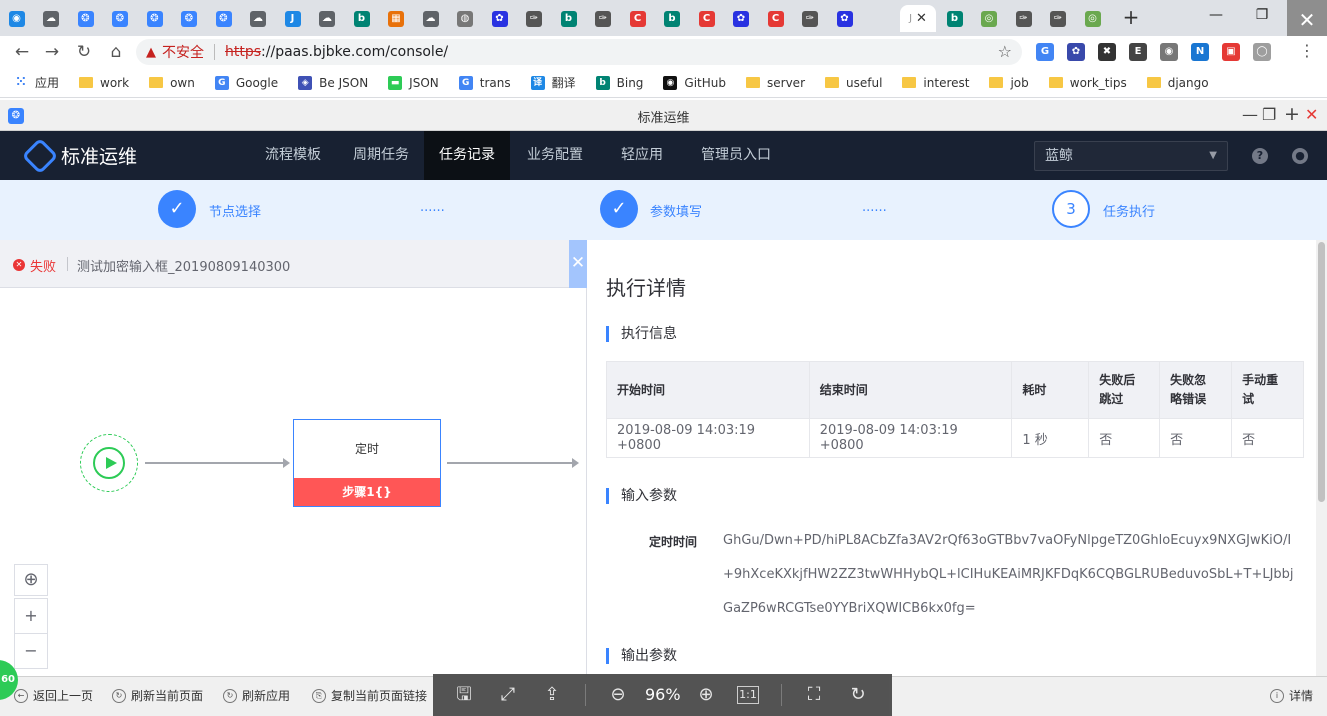 The width and height of the screenshot is (1327, 716). I want to click on back-page-button: ← 返回上一页, so click(53, 695).